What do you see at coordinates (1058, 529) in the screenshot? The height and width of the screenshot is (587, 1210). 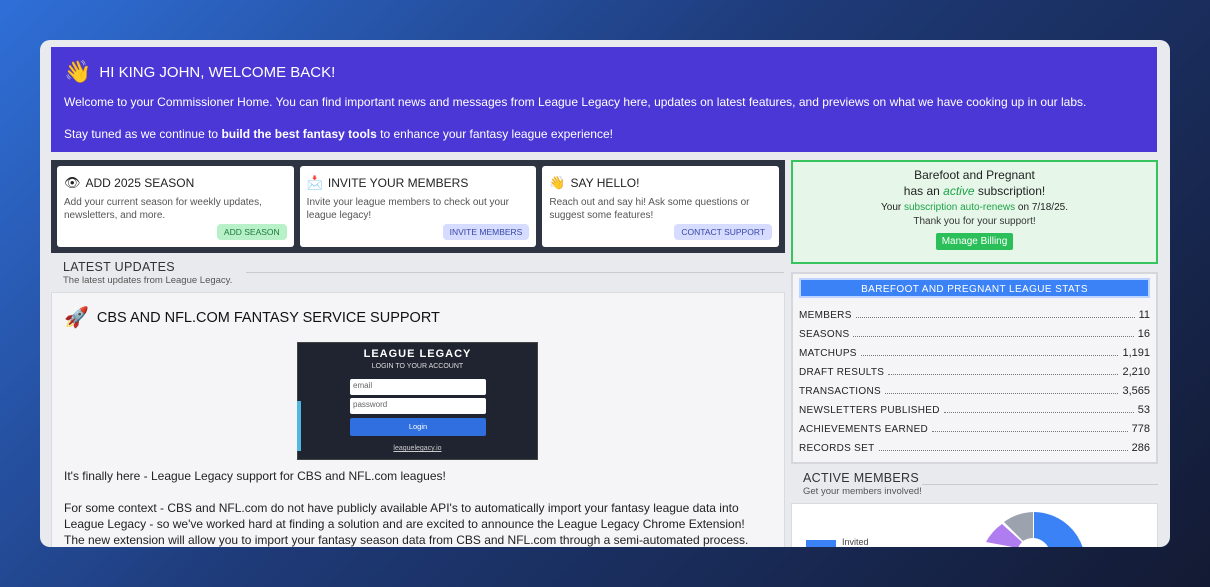 I see `donut-slice-invited` at bounding box center [1058, 529].